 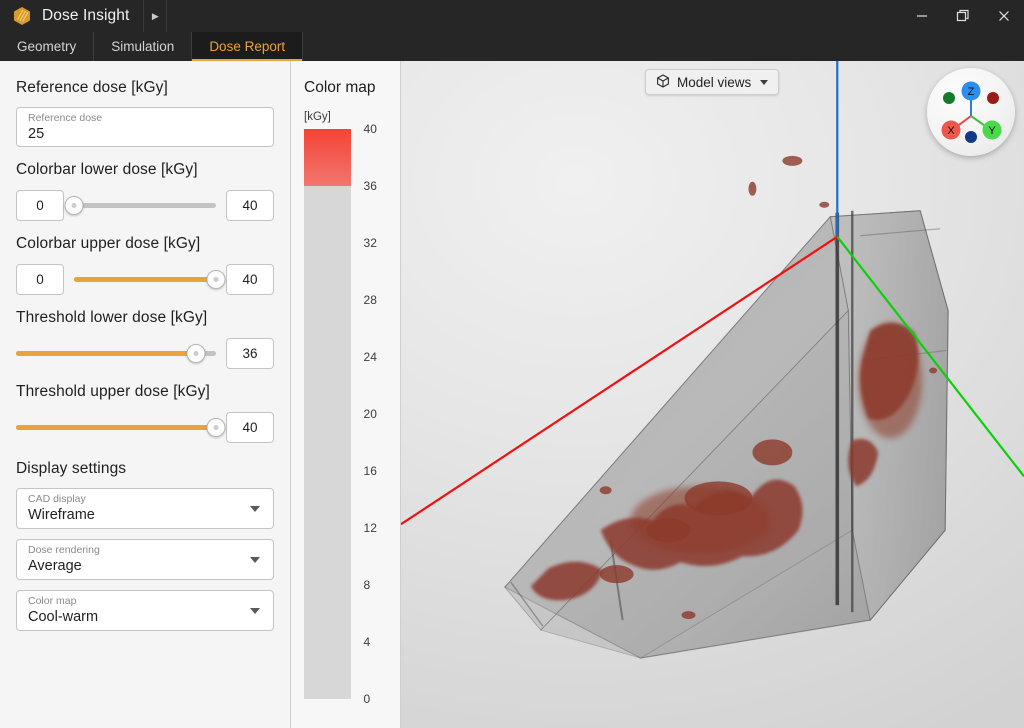 What do you see at coordinates (65, 118) in the screenshot?
I see `reference-dose-input-label: Reference dose` at bounding box center [65, 118].